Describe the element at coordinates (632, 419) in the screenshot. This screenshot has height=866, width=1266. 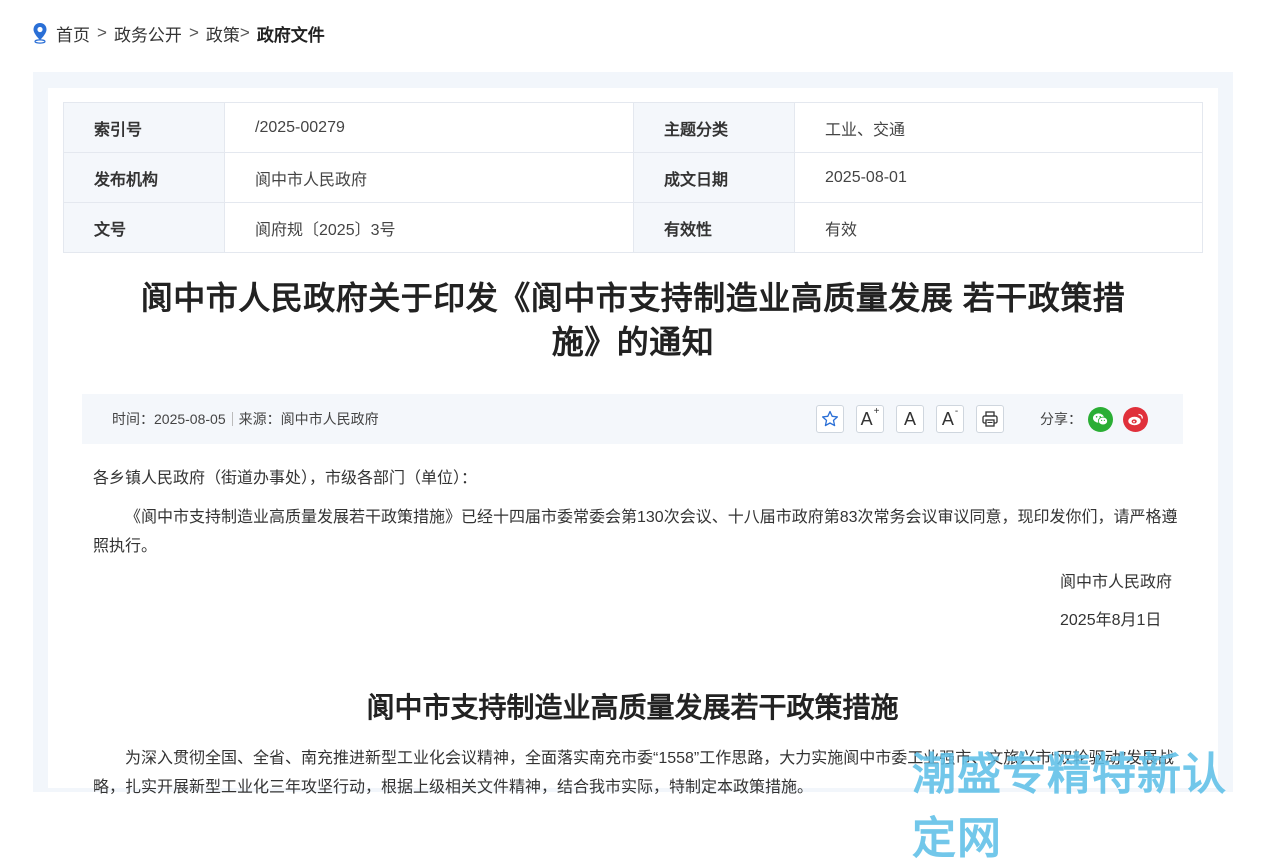
I see `article-meta-bar: 时间：2025-08-05 来源：阆中市人民政府 A+ A A- 分享：` at that location.